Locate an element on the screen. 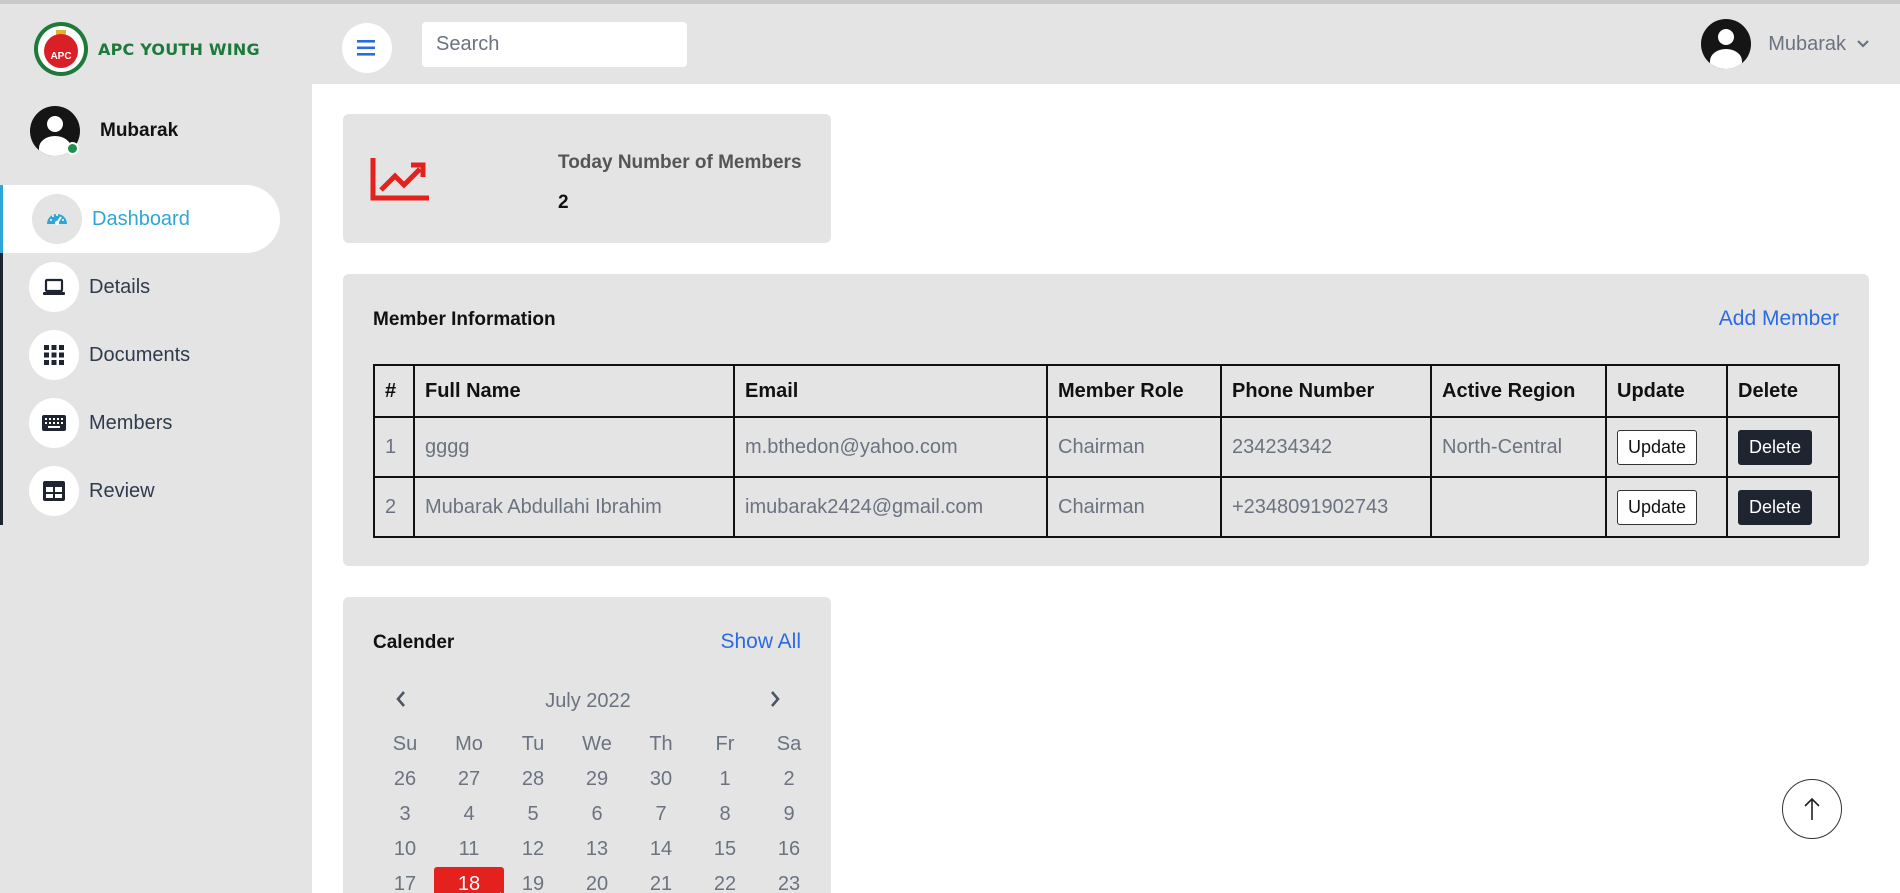 Image resolution: width=1900 pixels, height=893 pixels. calendar-nav: July 2022 is located at coordinates (588, 701).